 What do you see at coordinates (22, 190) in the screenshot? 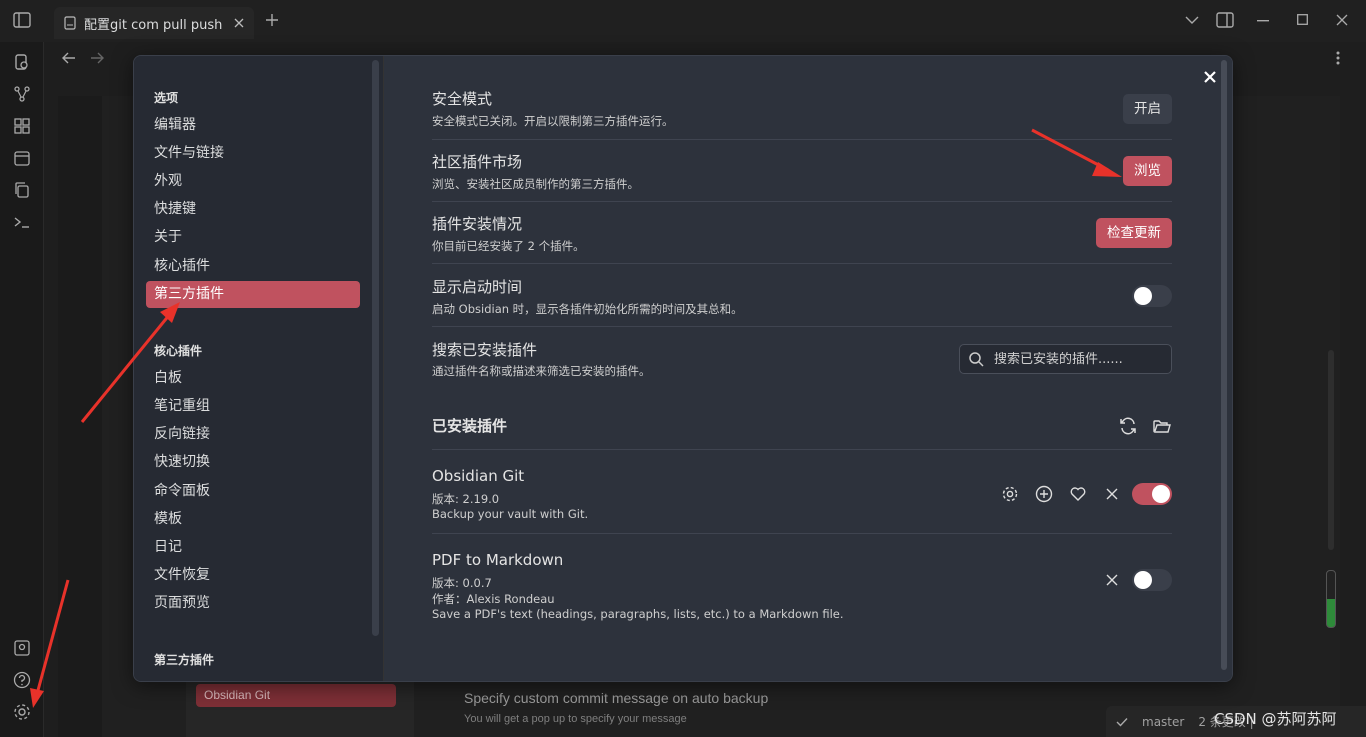
I see `copy-icon` at bounding box center [22, 190].